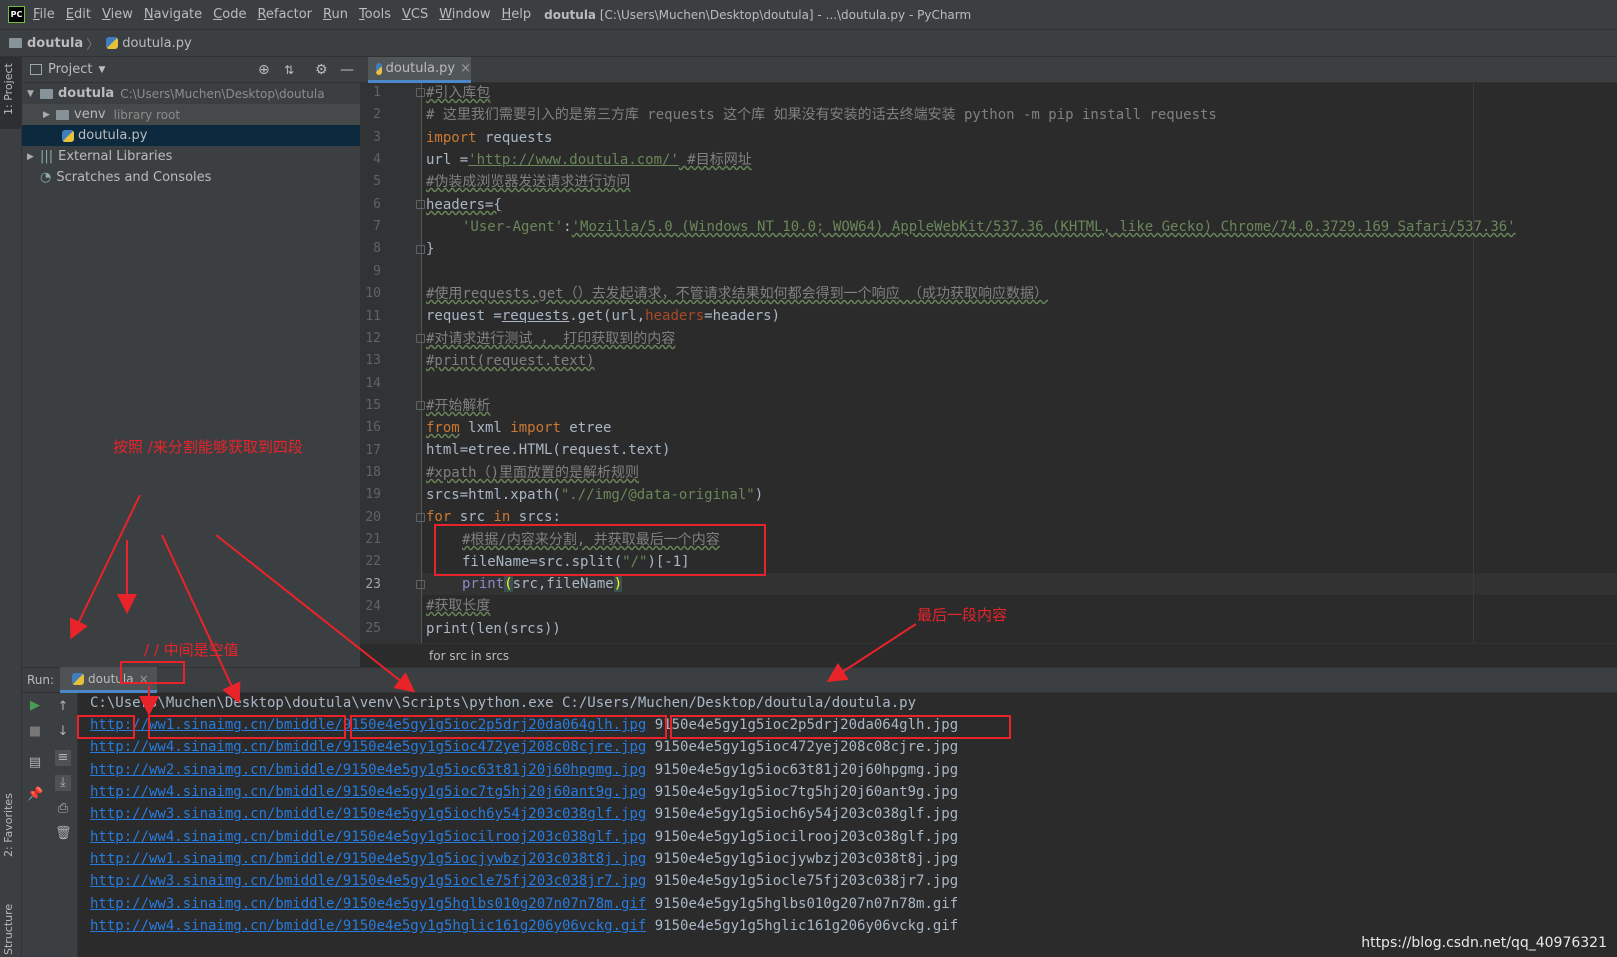  Describe the element at coordinates (117, 14) in the screenshot. I see `menu-view: View` at that location.